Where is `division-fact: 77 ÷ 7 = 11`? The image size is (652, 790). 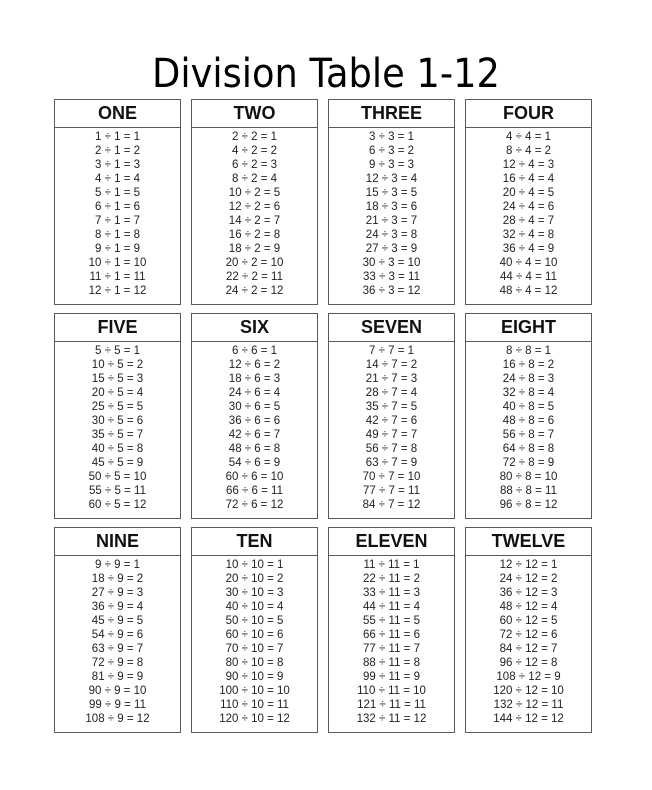
division-fact: 77 ÷ 7 = 11 is located at coordinates (391, 491).